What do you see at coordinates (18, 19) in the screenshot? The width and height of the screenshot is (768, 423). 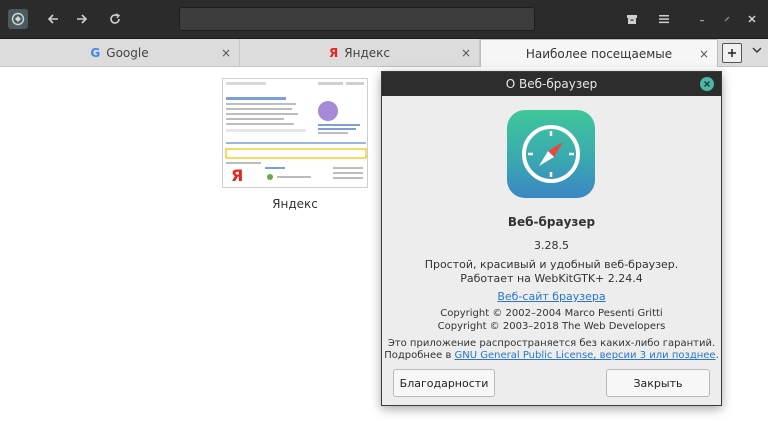 I see `app-icon` at bounding box center [18, 19].